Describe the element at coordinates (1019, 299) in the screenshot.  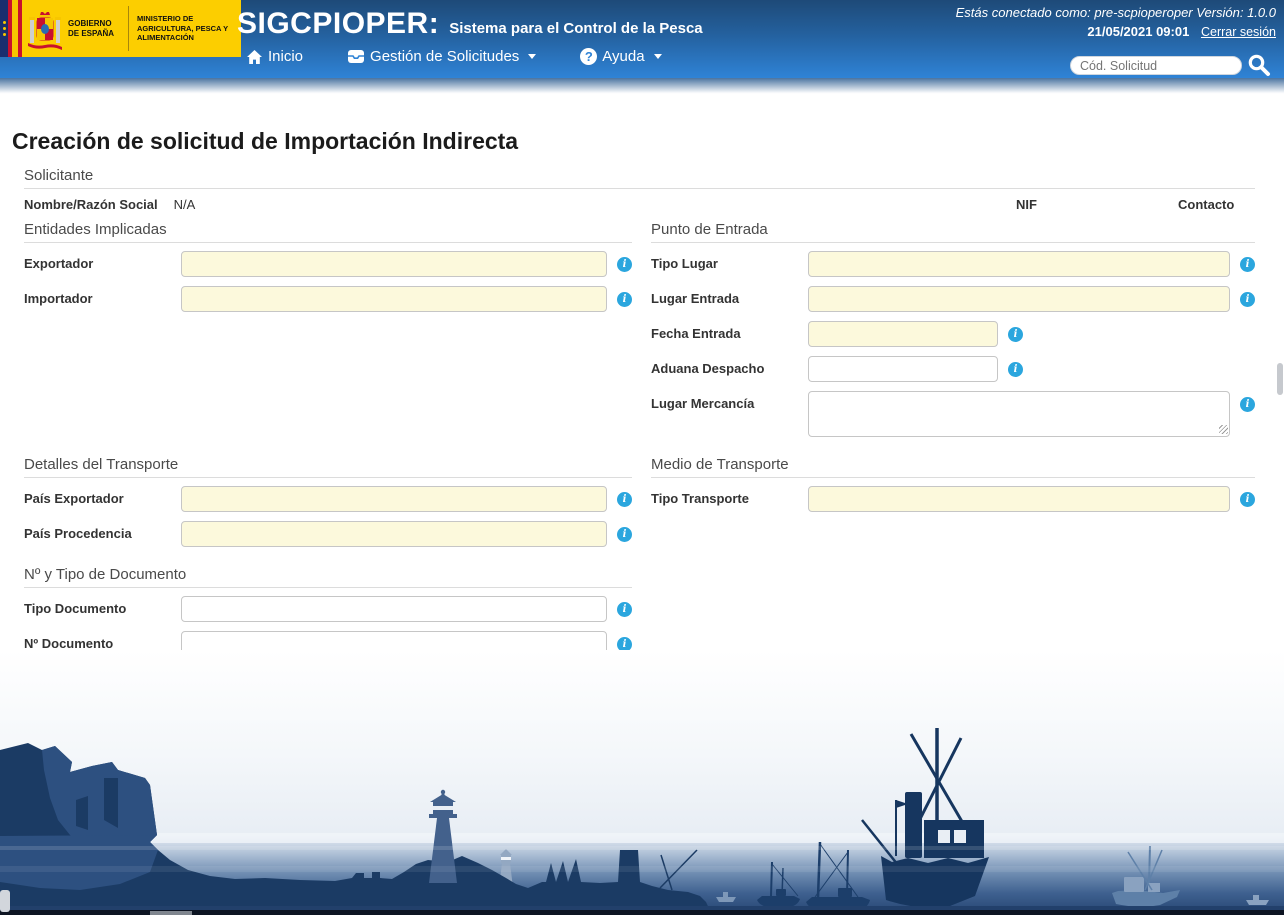
I see `lugar-entrada-input` at that location.